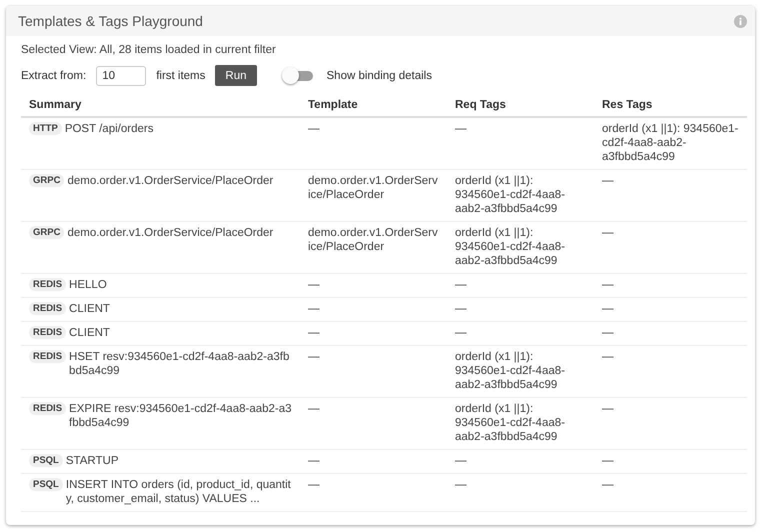  What do you see at coordinates (93, 461) in the screenshot?
I see `summary-text: STARTUP` at bounding box center [93, 461].